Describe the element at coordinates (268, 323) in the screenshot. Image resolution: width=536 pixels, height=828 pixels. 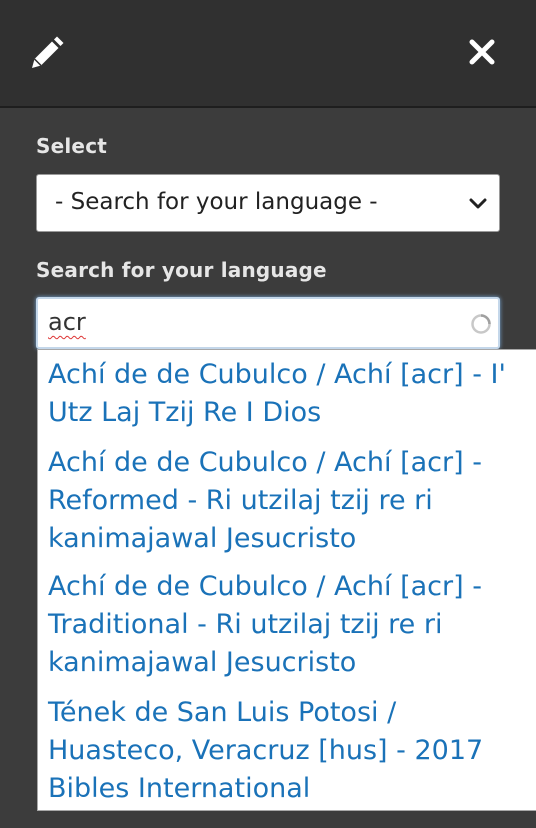
I see `language-search-input: acr` at that location.